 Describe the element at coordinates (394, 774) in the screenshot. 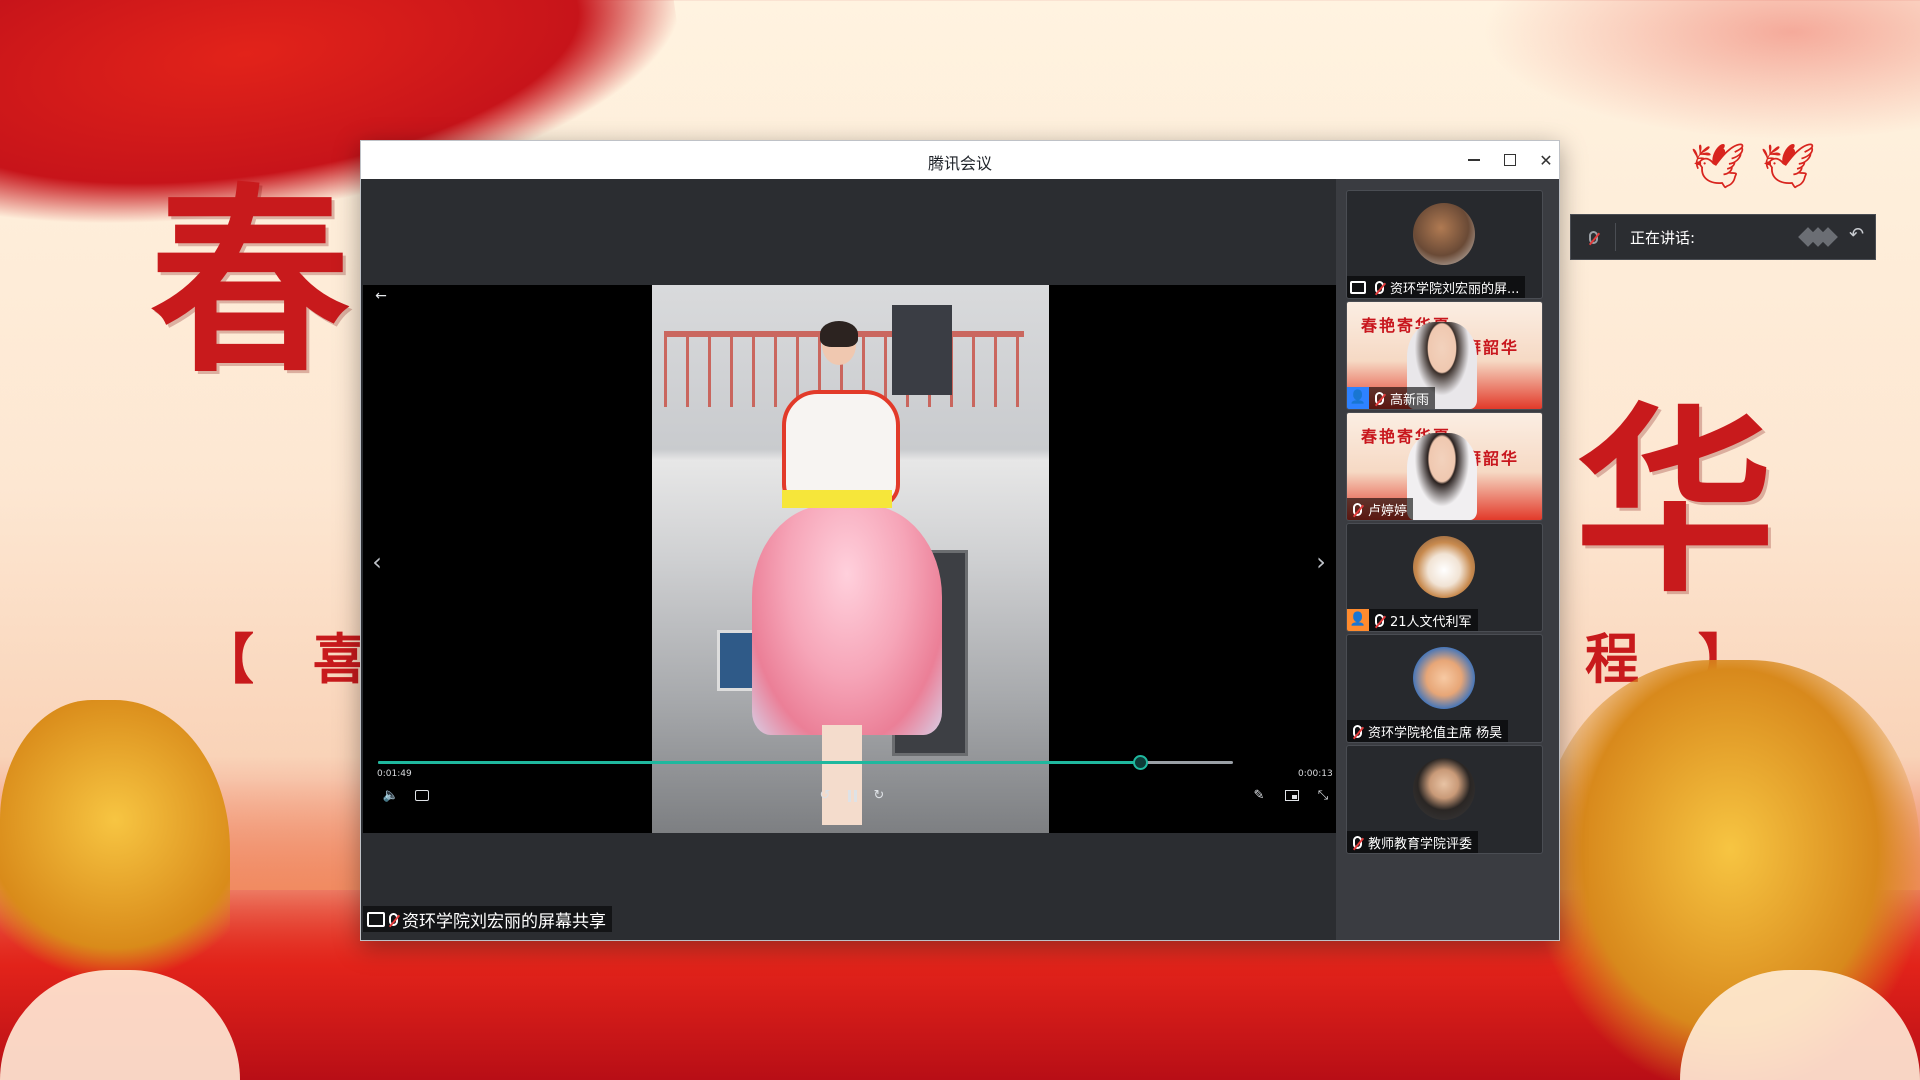

I see `current-time: 0:01:49` at that location.